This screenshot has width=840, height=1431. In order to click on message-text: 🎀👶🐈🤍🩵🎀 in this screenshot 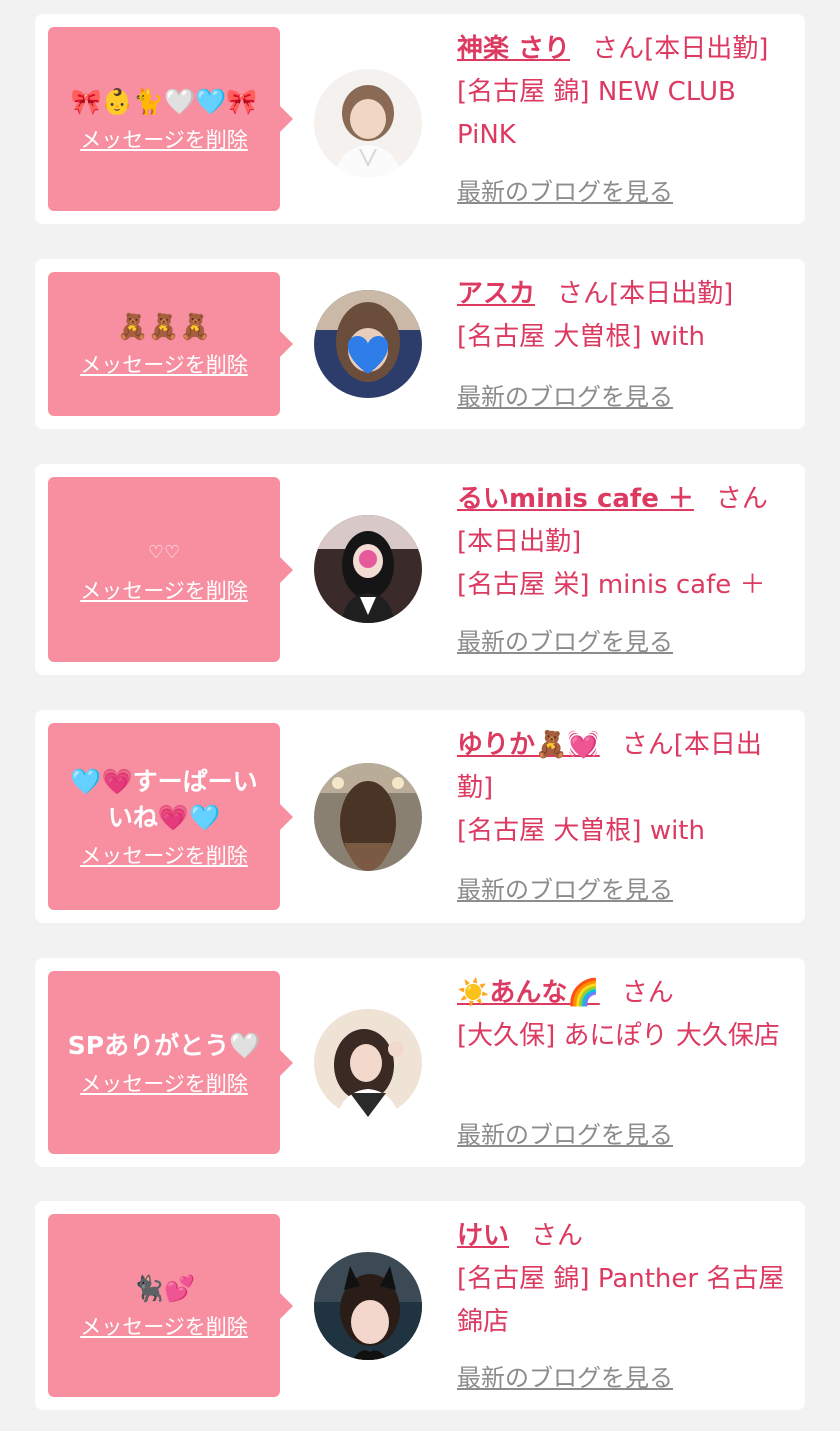, I will do `click(164, 101)`.